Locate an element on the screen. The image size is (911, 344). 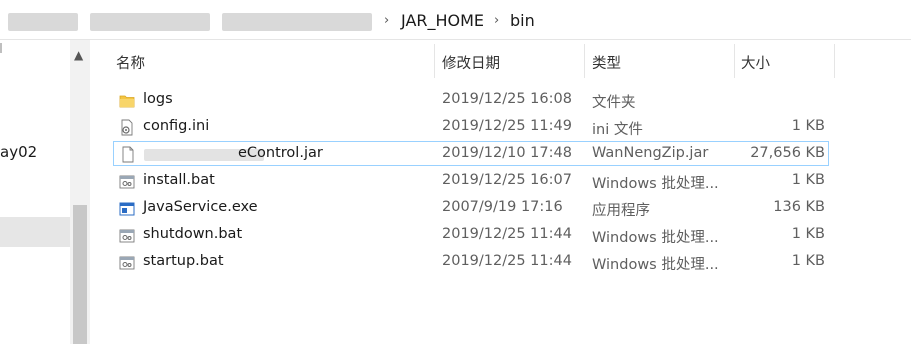
column-header-type: 类型 is located at coordinates (606, 62).